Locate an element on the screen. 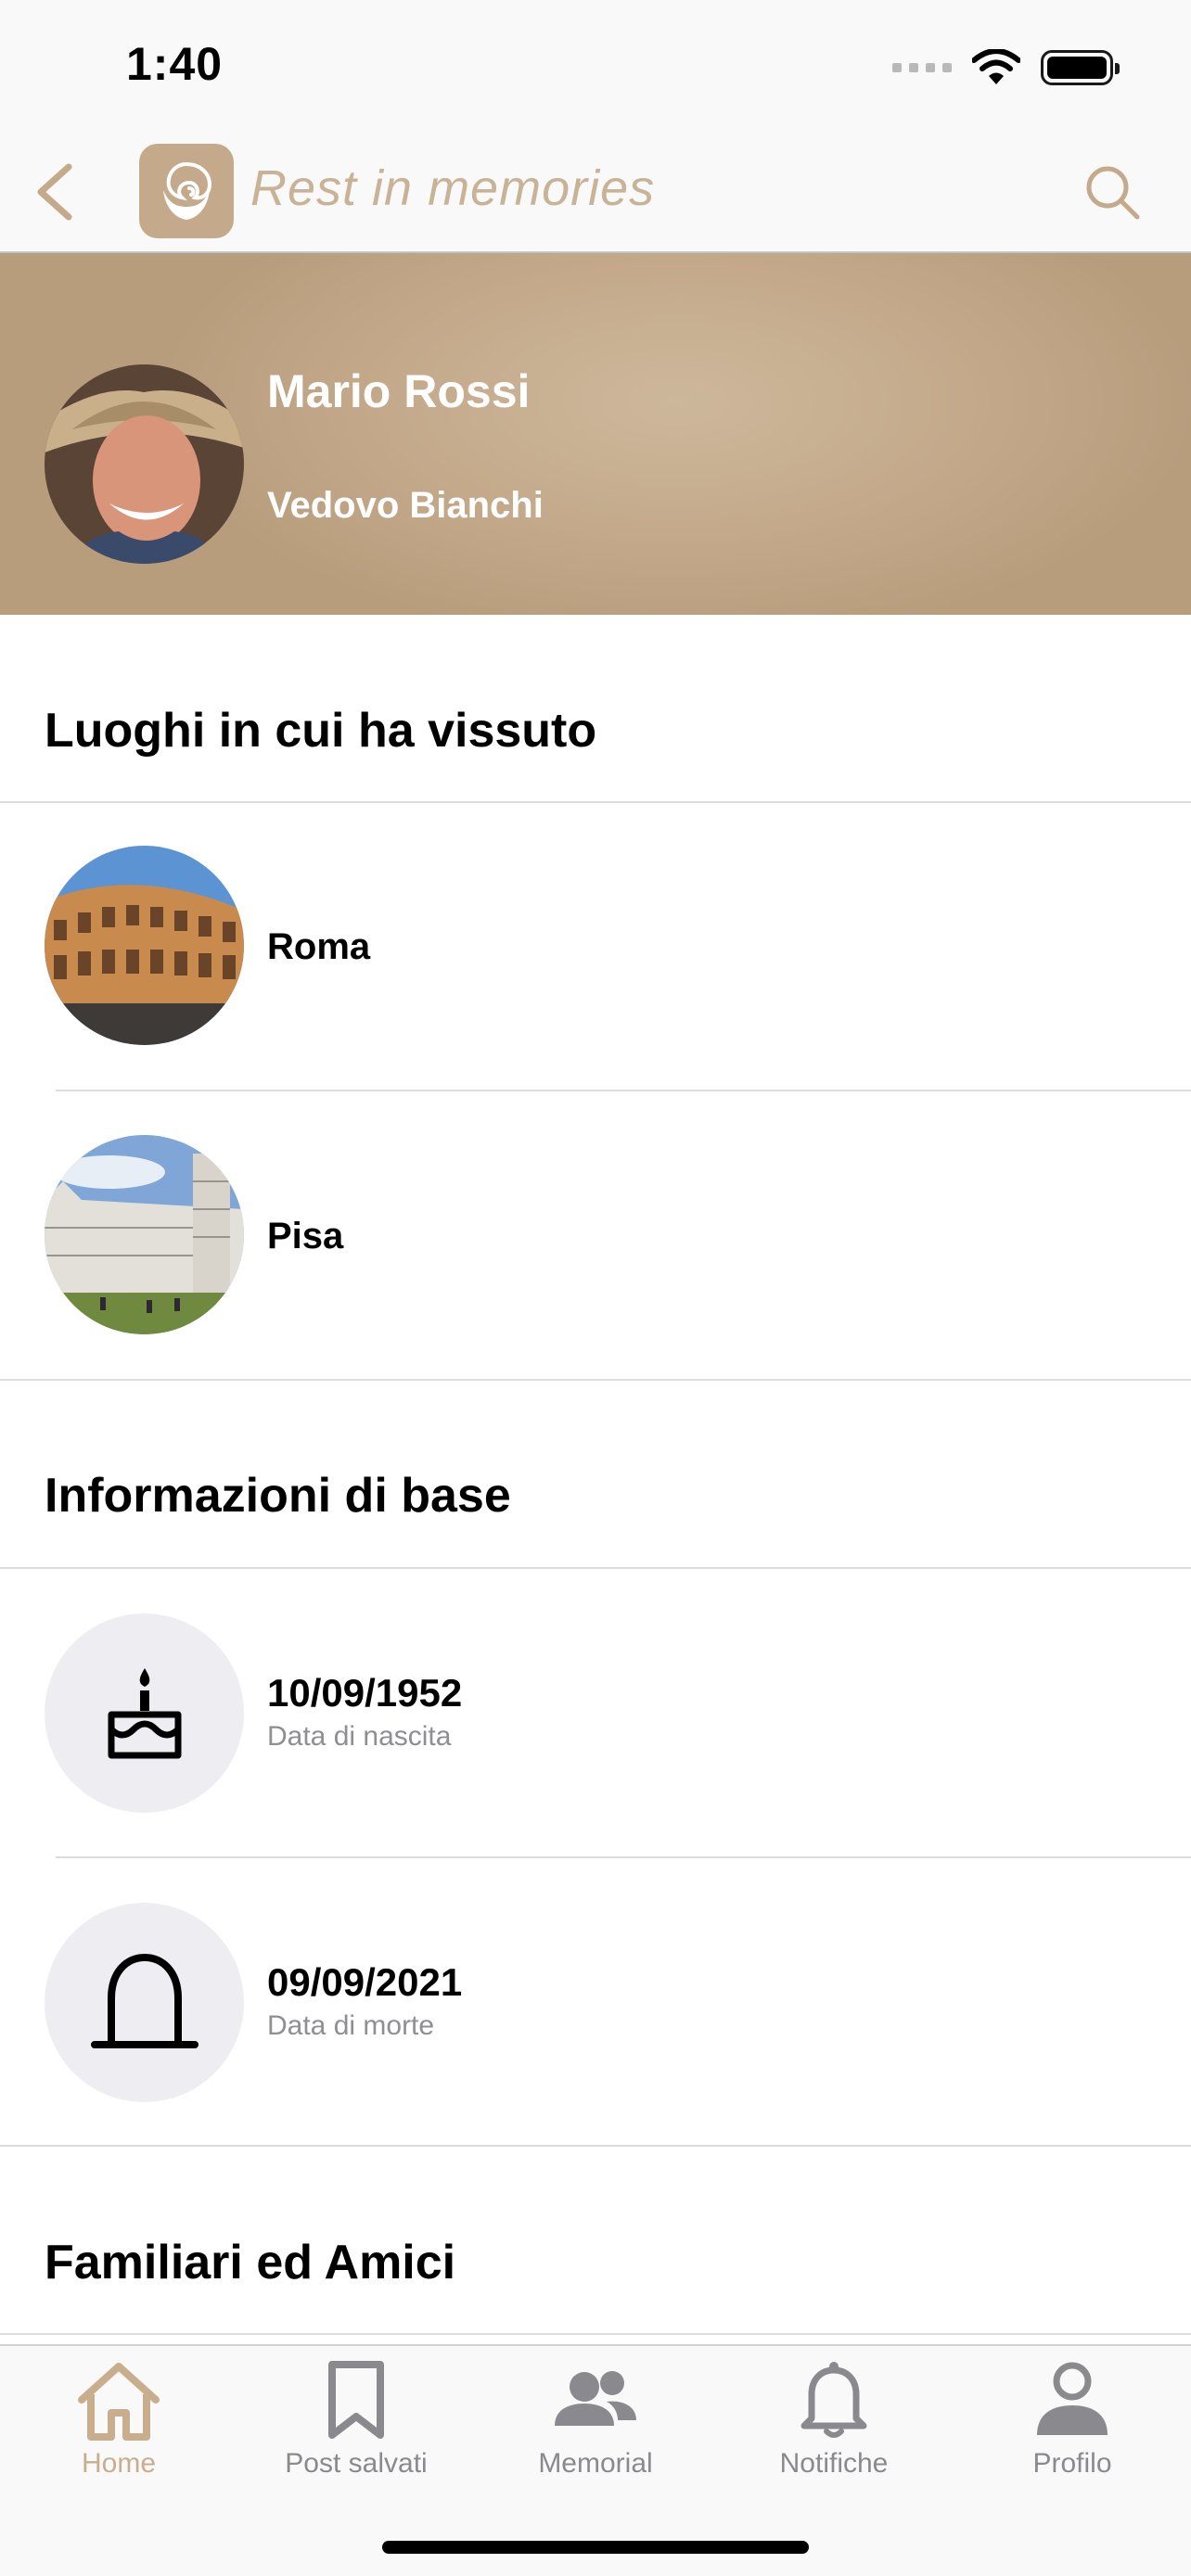 Image resolution: width=1191 pixels, height=2576 pixels. back-chevron-icon is located at coordinates (55, 191).